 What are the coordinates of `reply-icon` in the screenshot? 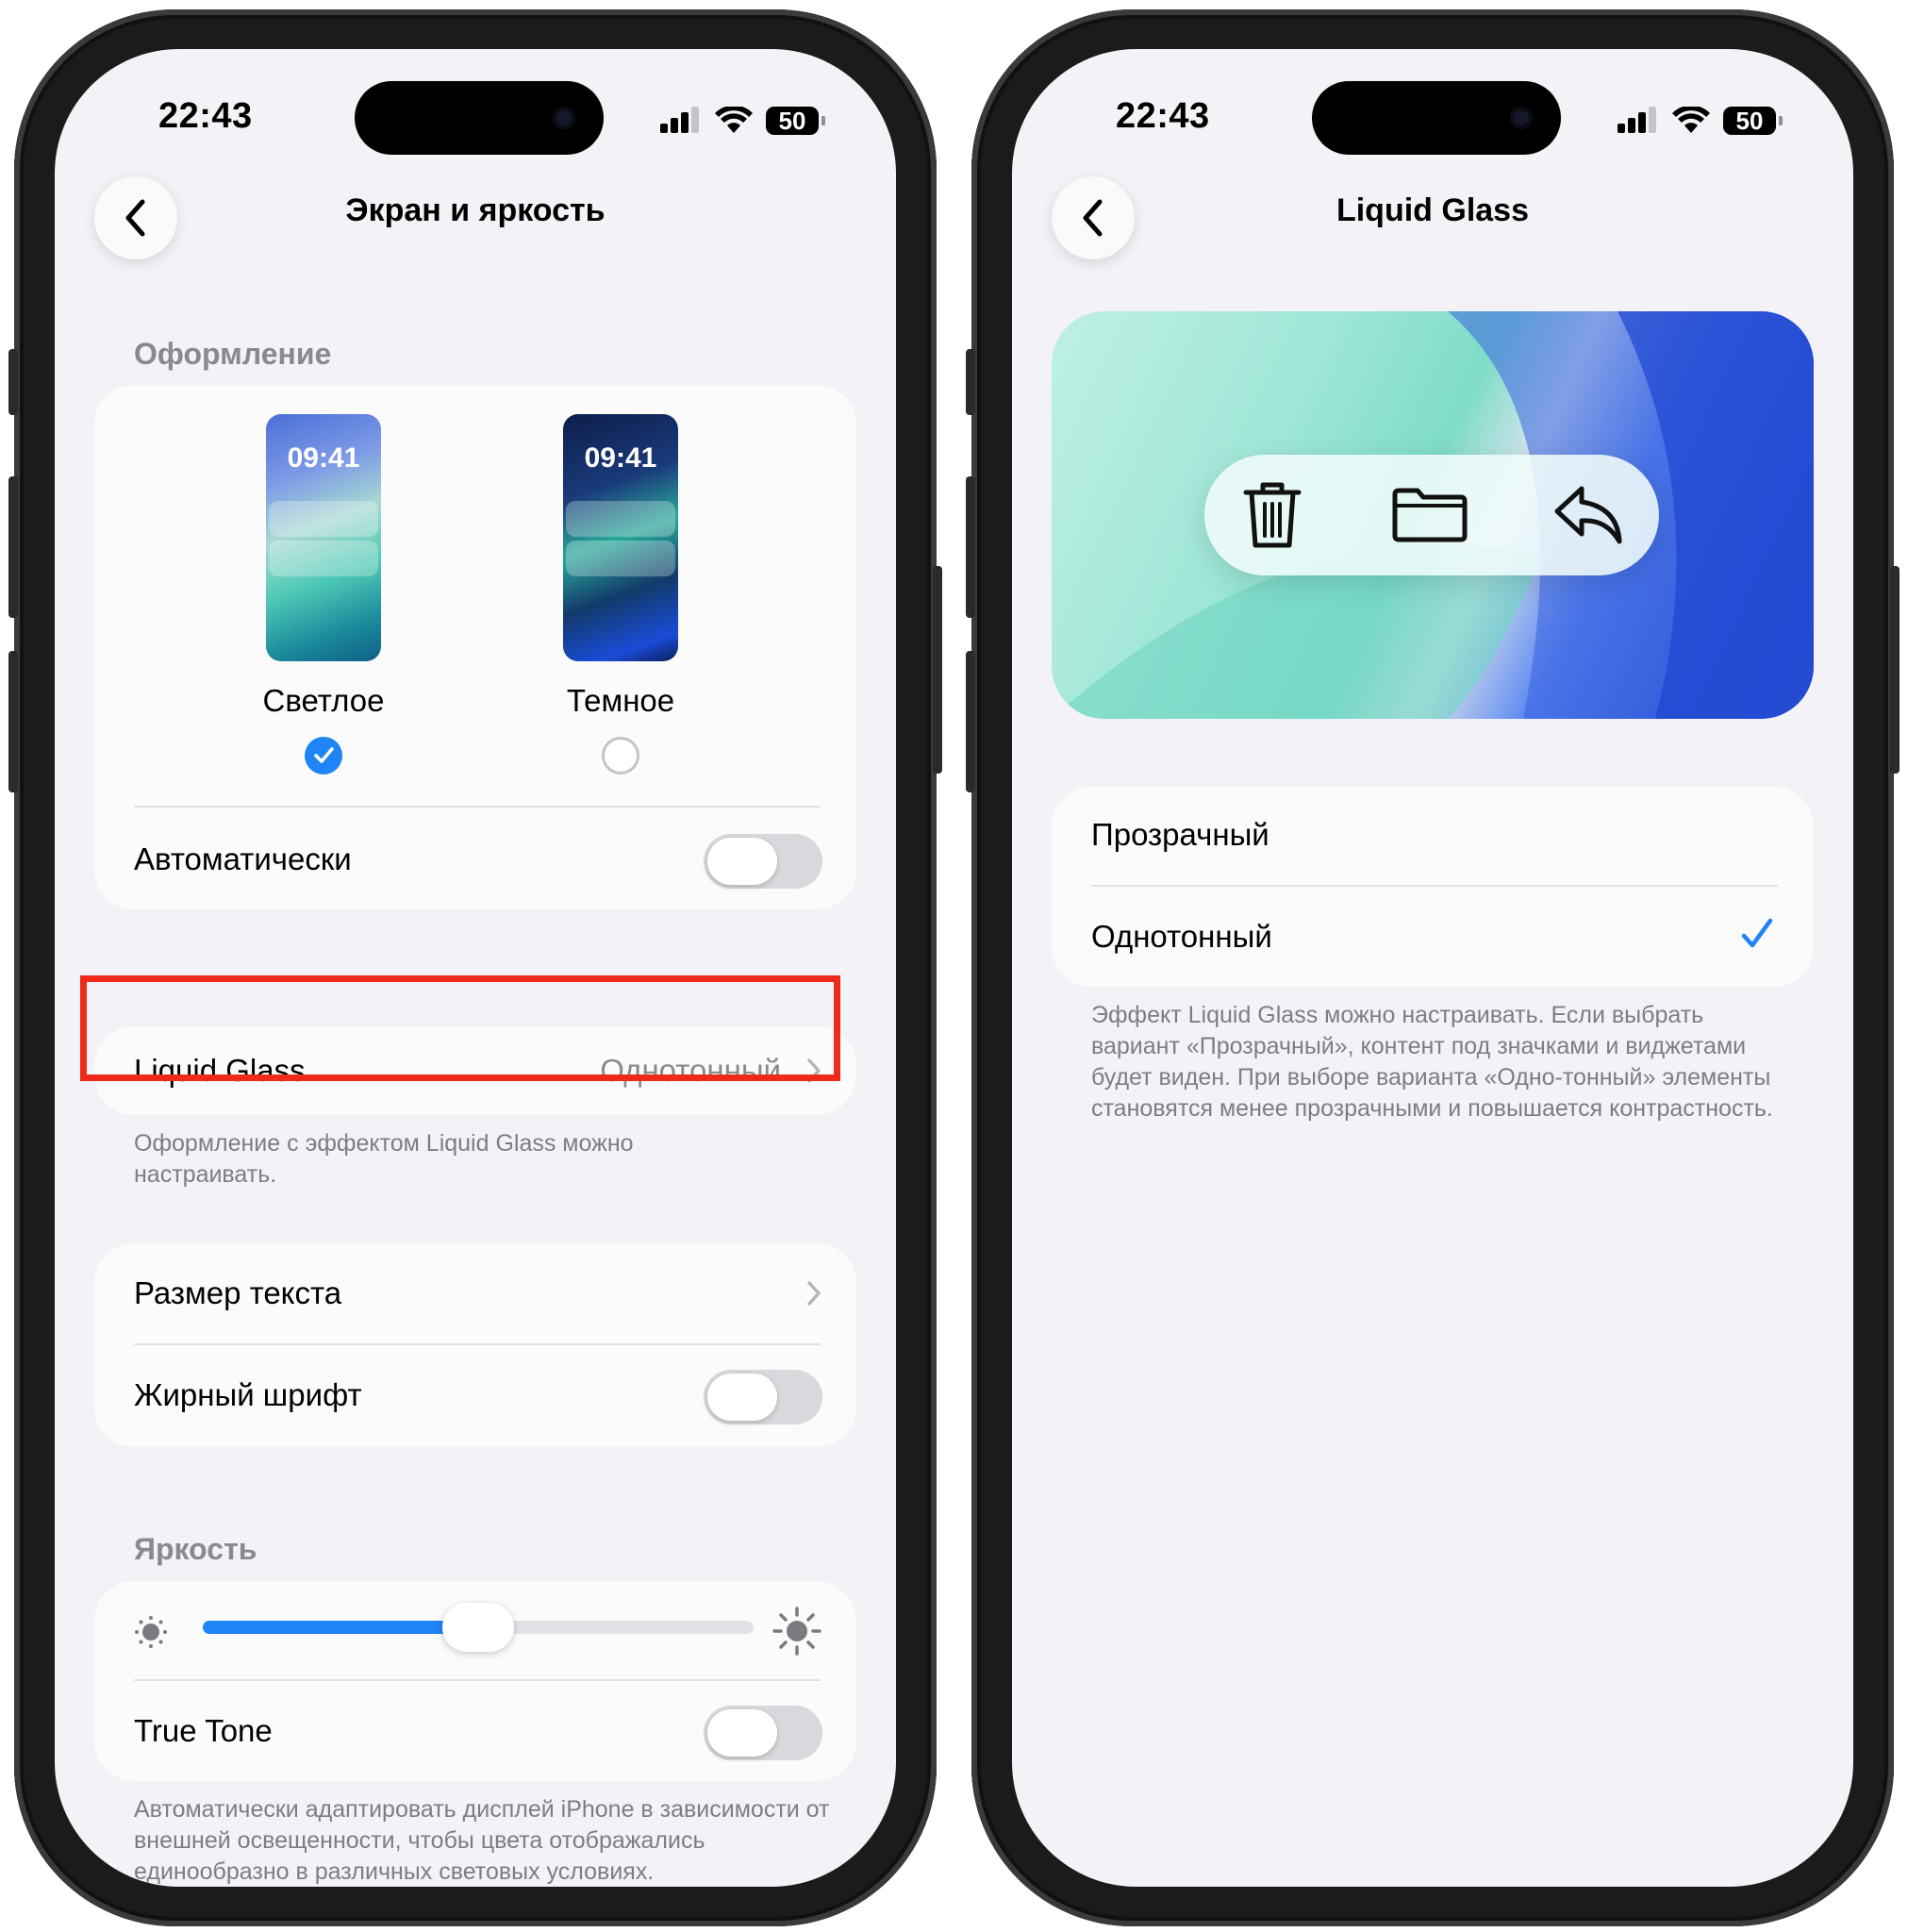 It's located at (1588, 515).